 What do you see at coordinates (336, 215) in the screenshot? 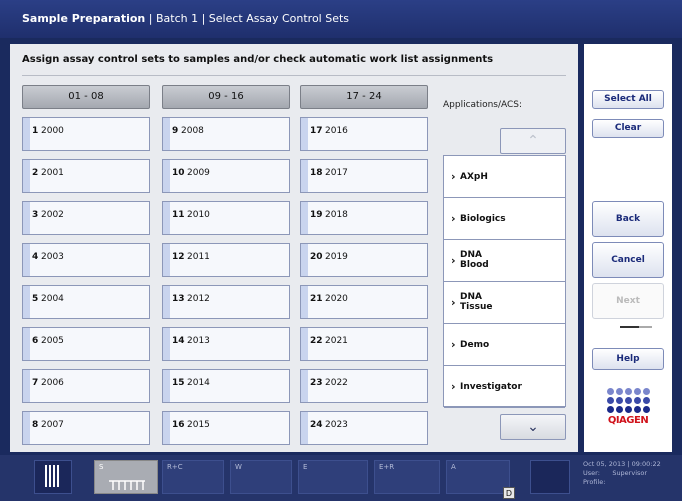
I see `sample-id: 2018` at bounding box center [336, 215].